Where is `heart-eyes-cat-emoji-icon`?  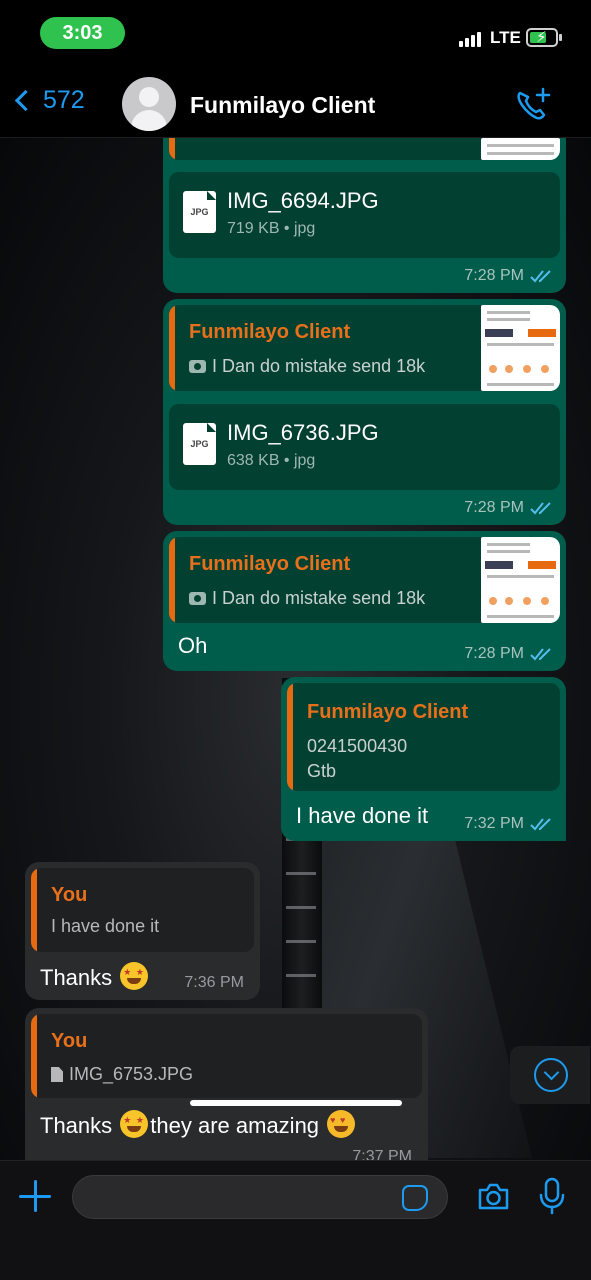
heart-eyes-cat-emoji-icon is located at coordinates (341, 1124).